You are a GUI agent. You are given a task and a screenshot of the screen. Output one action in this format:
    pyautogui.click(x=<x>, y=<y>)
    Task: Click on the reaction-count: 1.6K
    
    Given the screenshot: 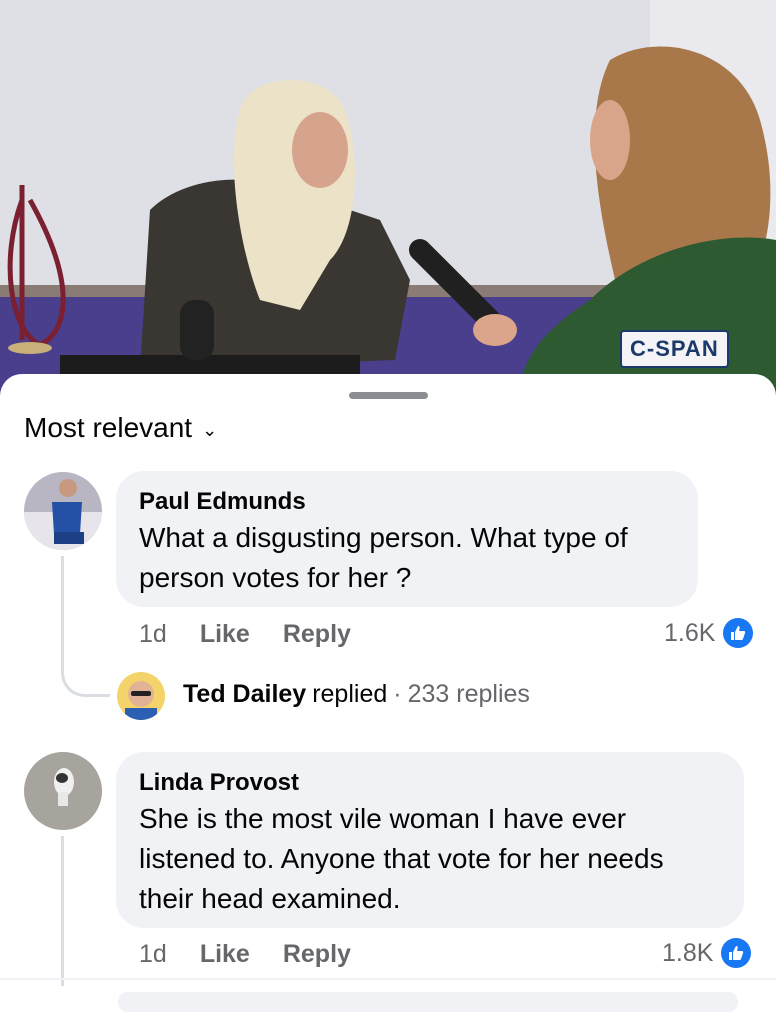 What is the action you would take?
    pyautogui.click(x=709, y=633)
    